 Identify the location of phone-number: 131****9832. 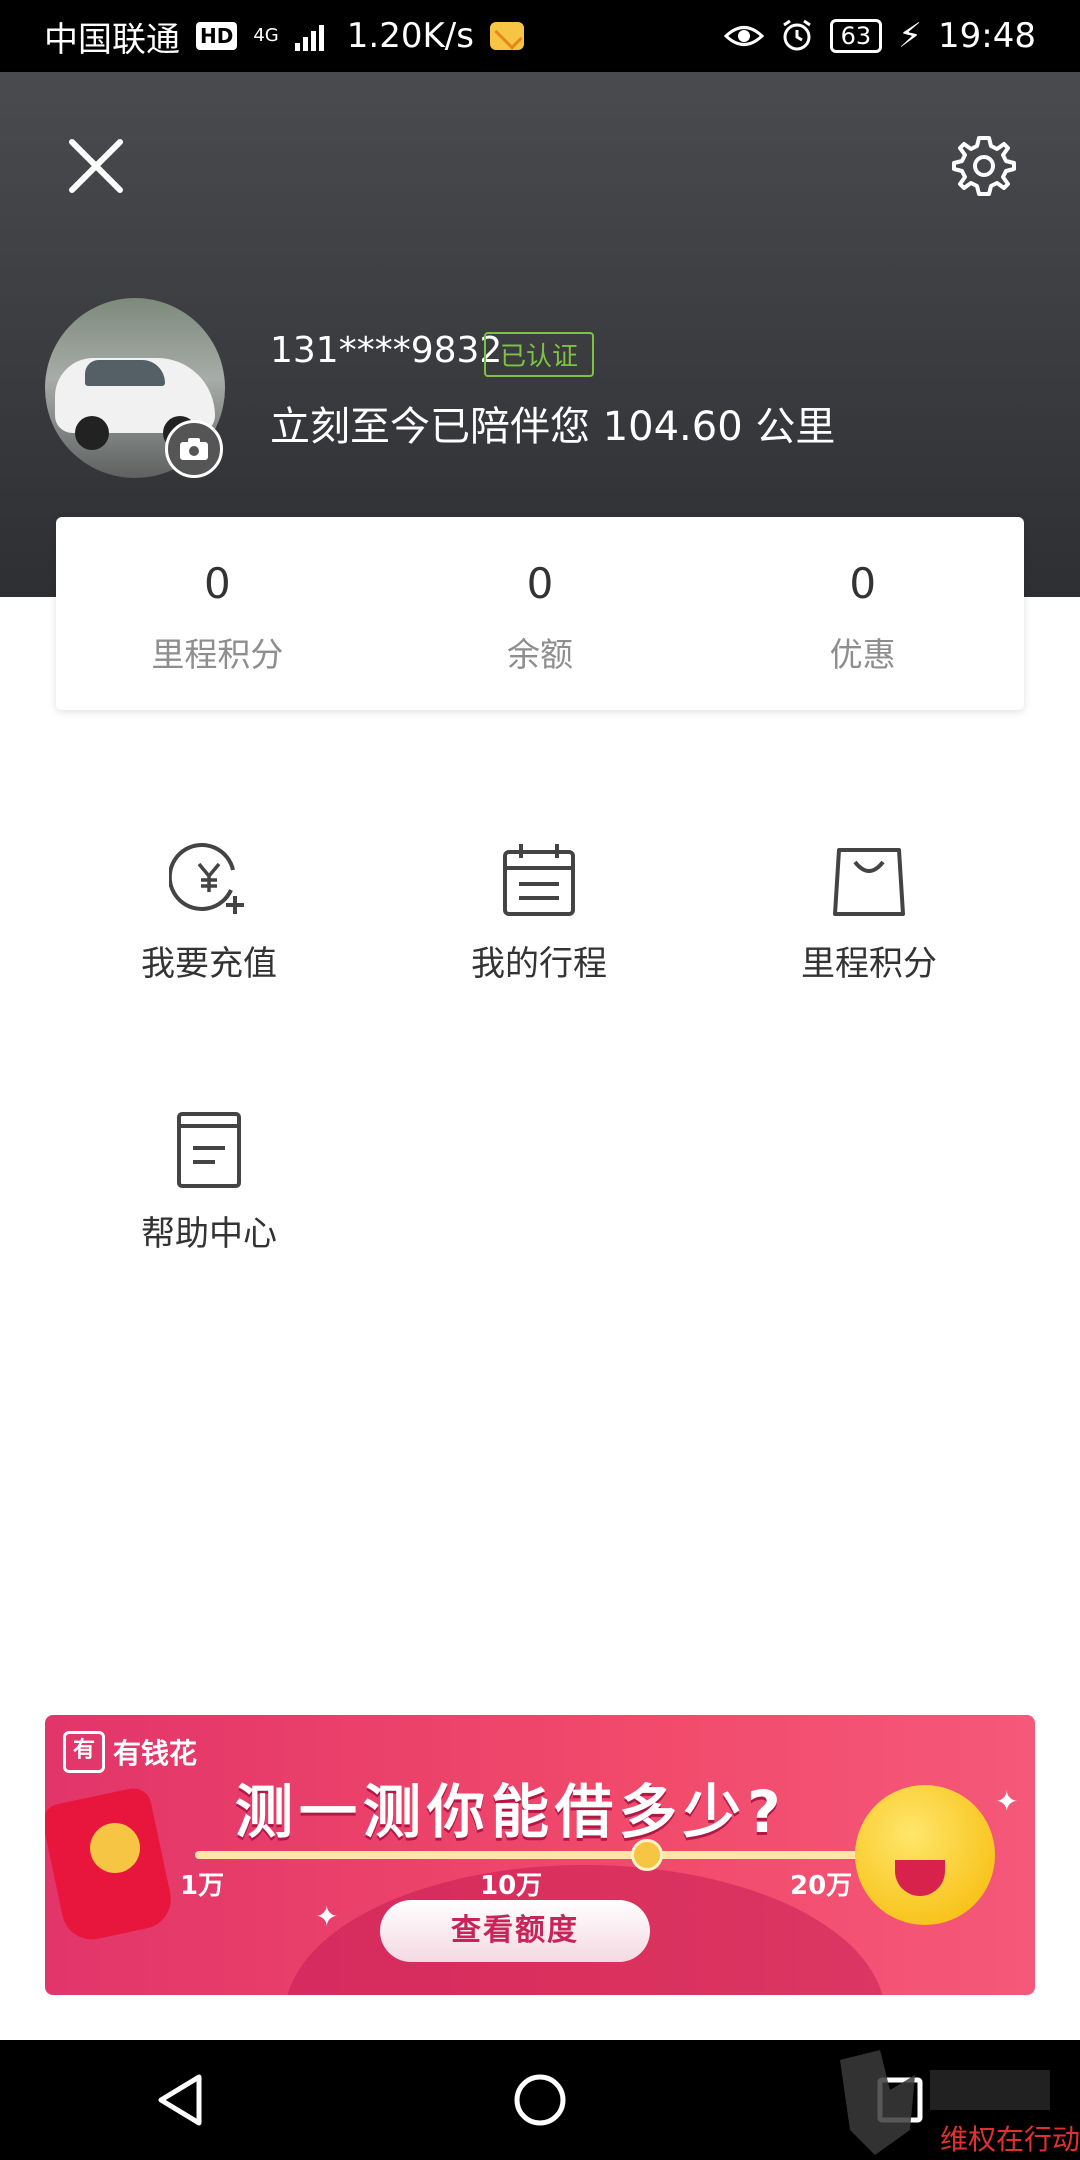
(386, 350).